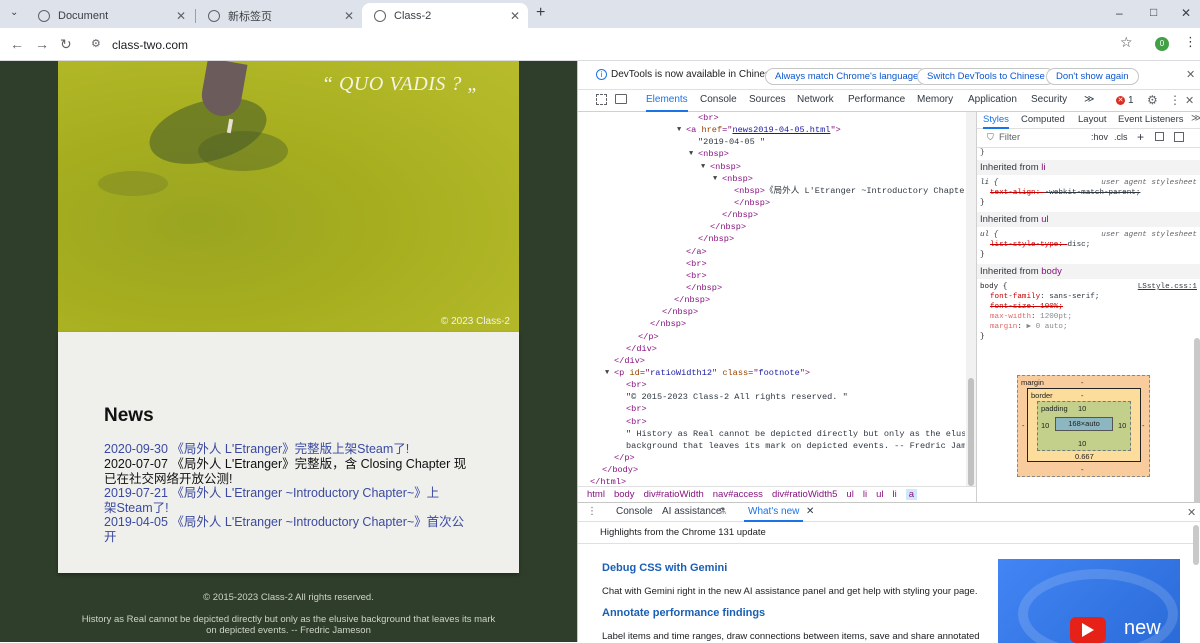 The height and width of the screenshot is (643, 1200). Describe the element at coordinates (774, 512) in the screenshot. I see `drawer-tab-whats-new: What's new` at that location.